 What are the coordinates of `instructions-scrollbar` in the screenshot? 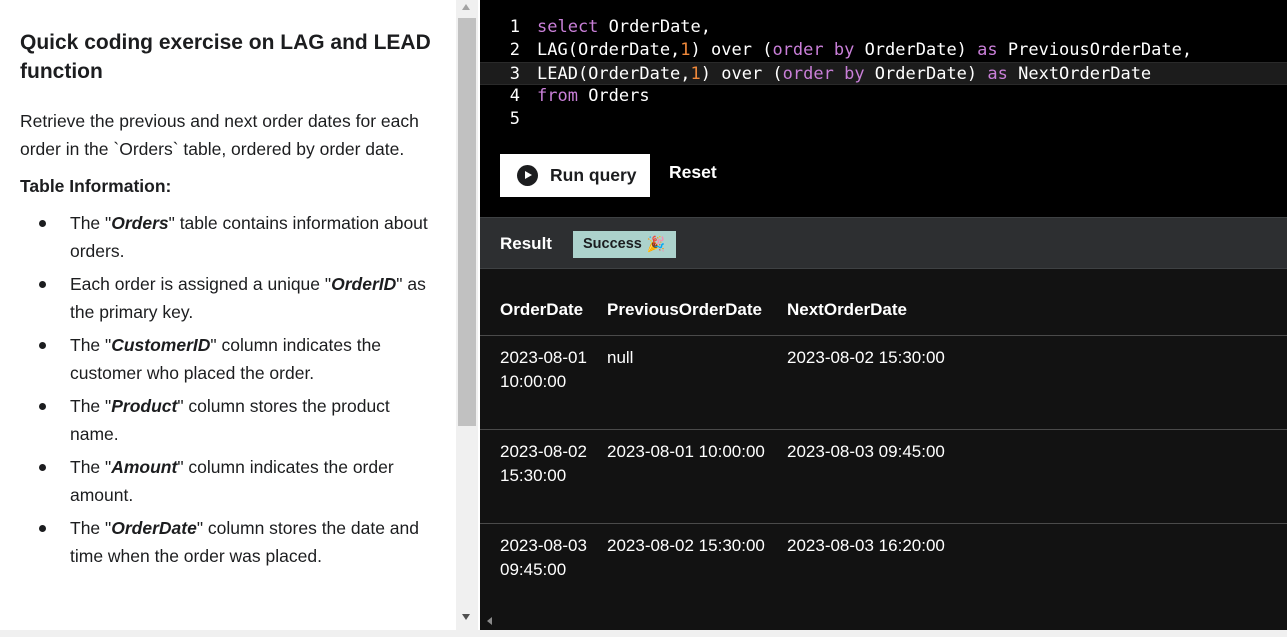 It's located at (467, 315).